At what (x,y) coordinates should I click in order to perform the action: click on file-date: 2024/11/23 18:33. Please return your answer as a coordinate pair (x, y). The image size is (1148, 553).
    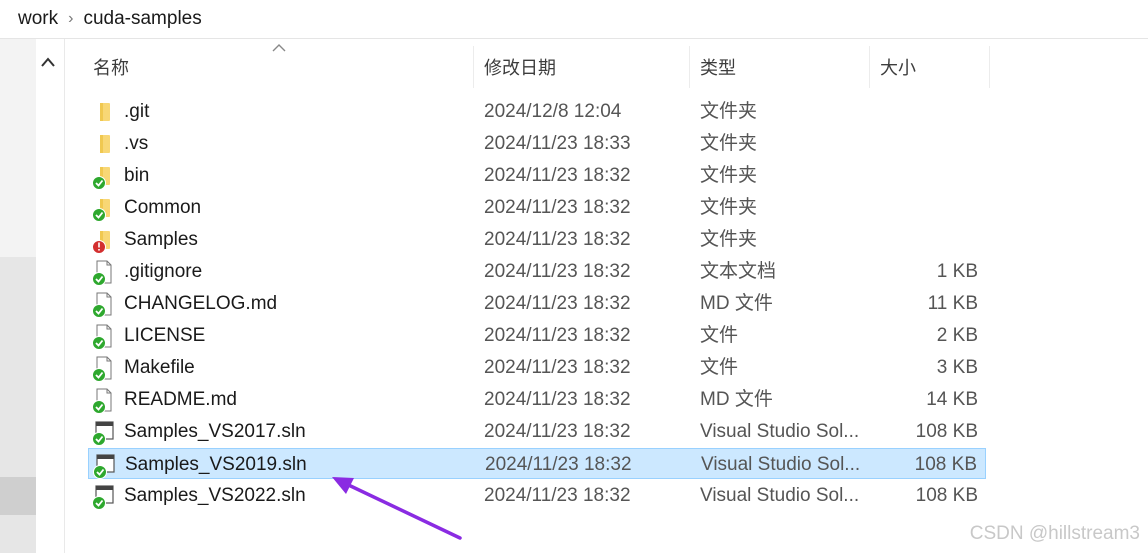
    Looking at the image, I should click on (557, 143).